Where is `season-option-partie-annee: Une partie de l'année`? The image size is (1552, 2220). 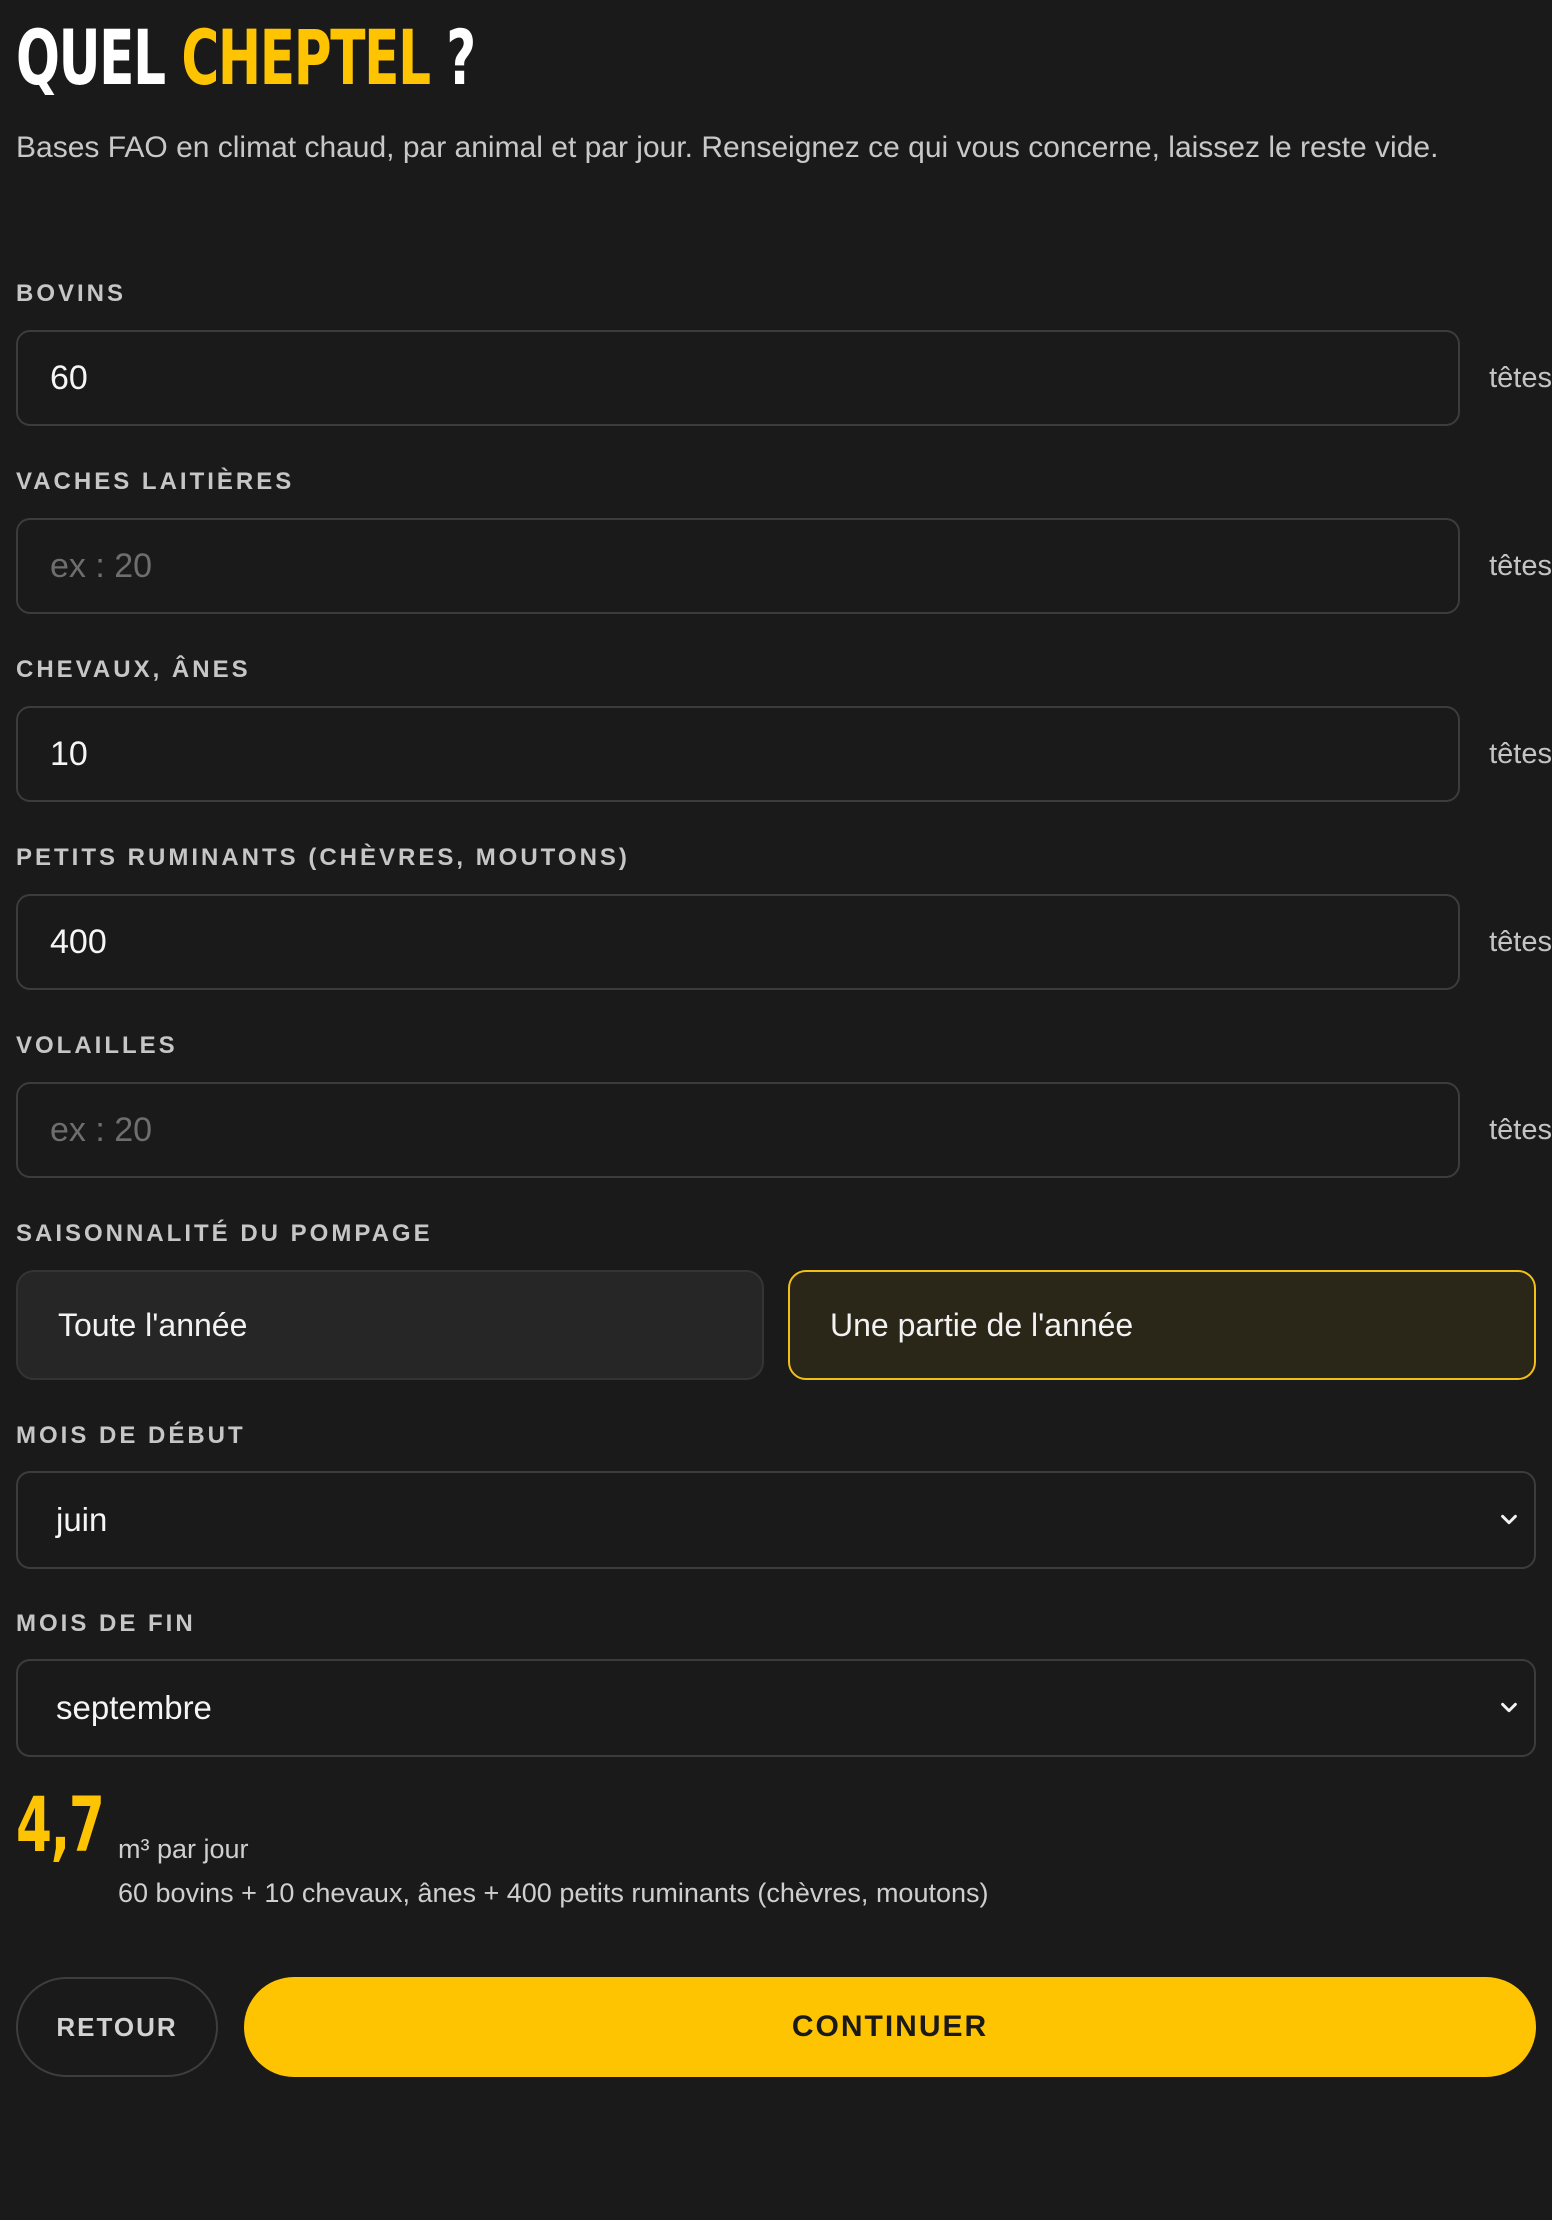
season-option-partie-annee: Une partie de l'année is located at coordinates (1162, 1325).